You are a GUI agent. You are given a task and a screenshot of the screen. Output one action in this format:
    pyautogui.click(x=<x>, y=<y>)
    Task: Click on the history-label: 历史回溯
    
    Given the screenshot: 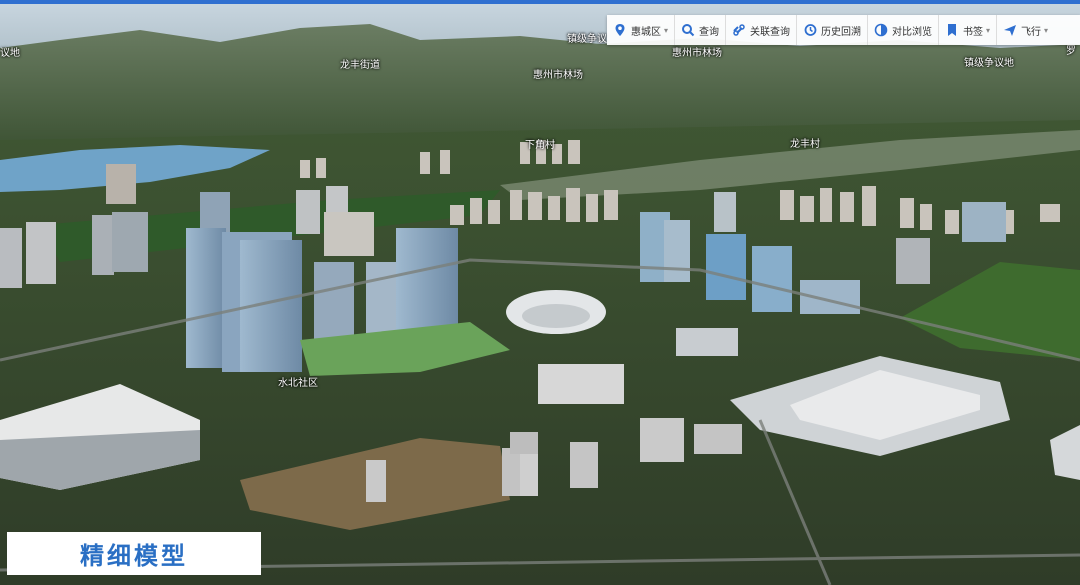 What is the action you would take?
    pyautogui.click(x=841, y=32)
    